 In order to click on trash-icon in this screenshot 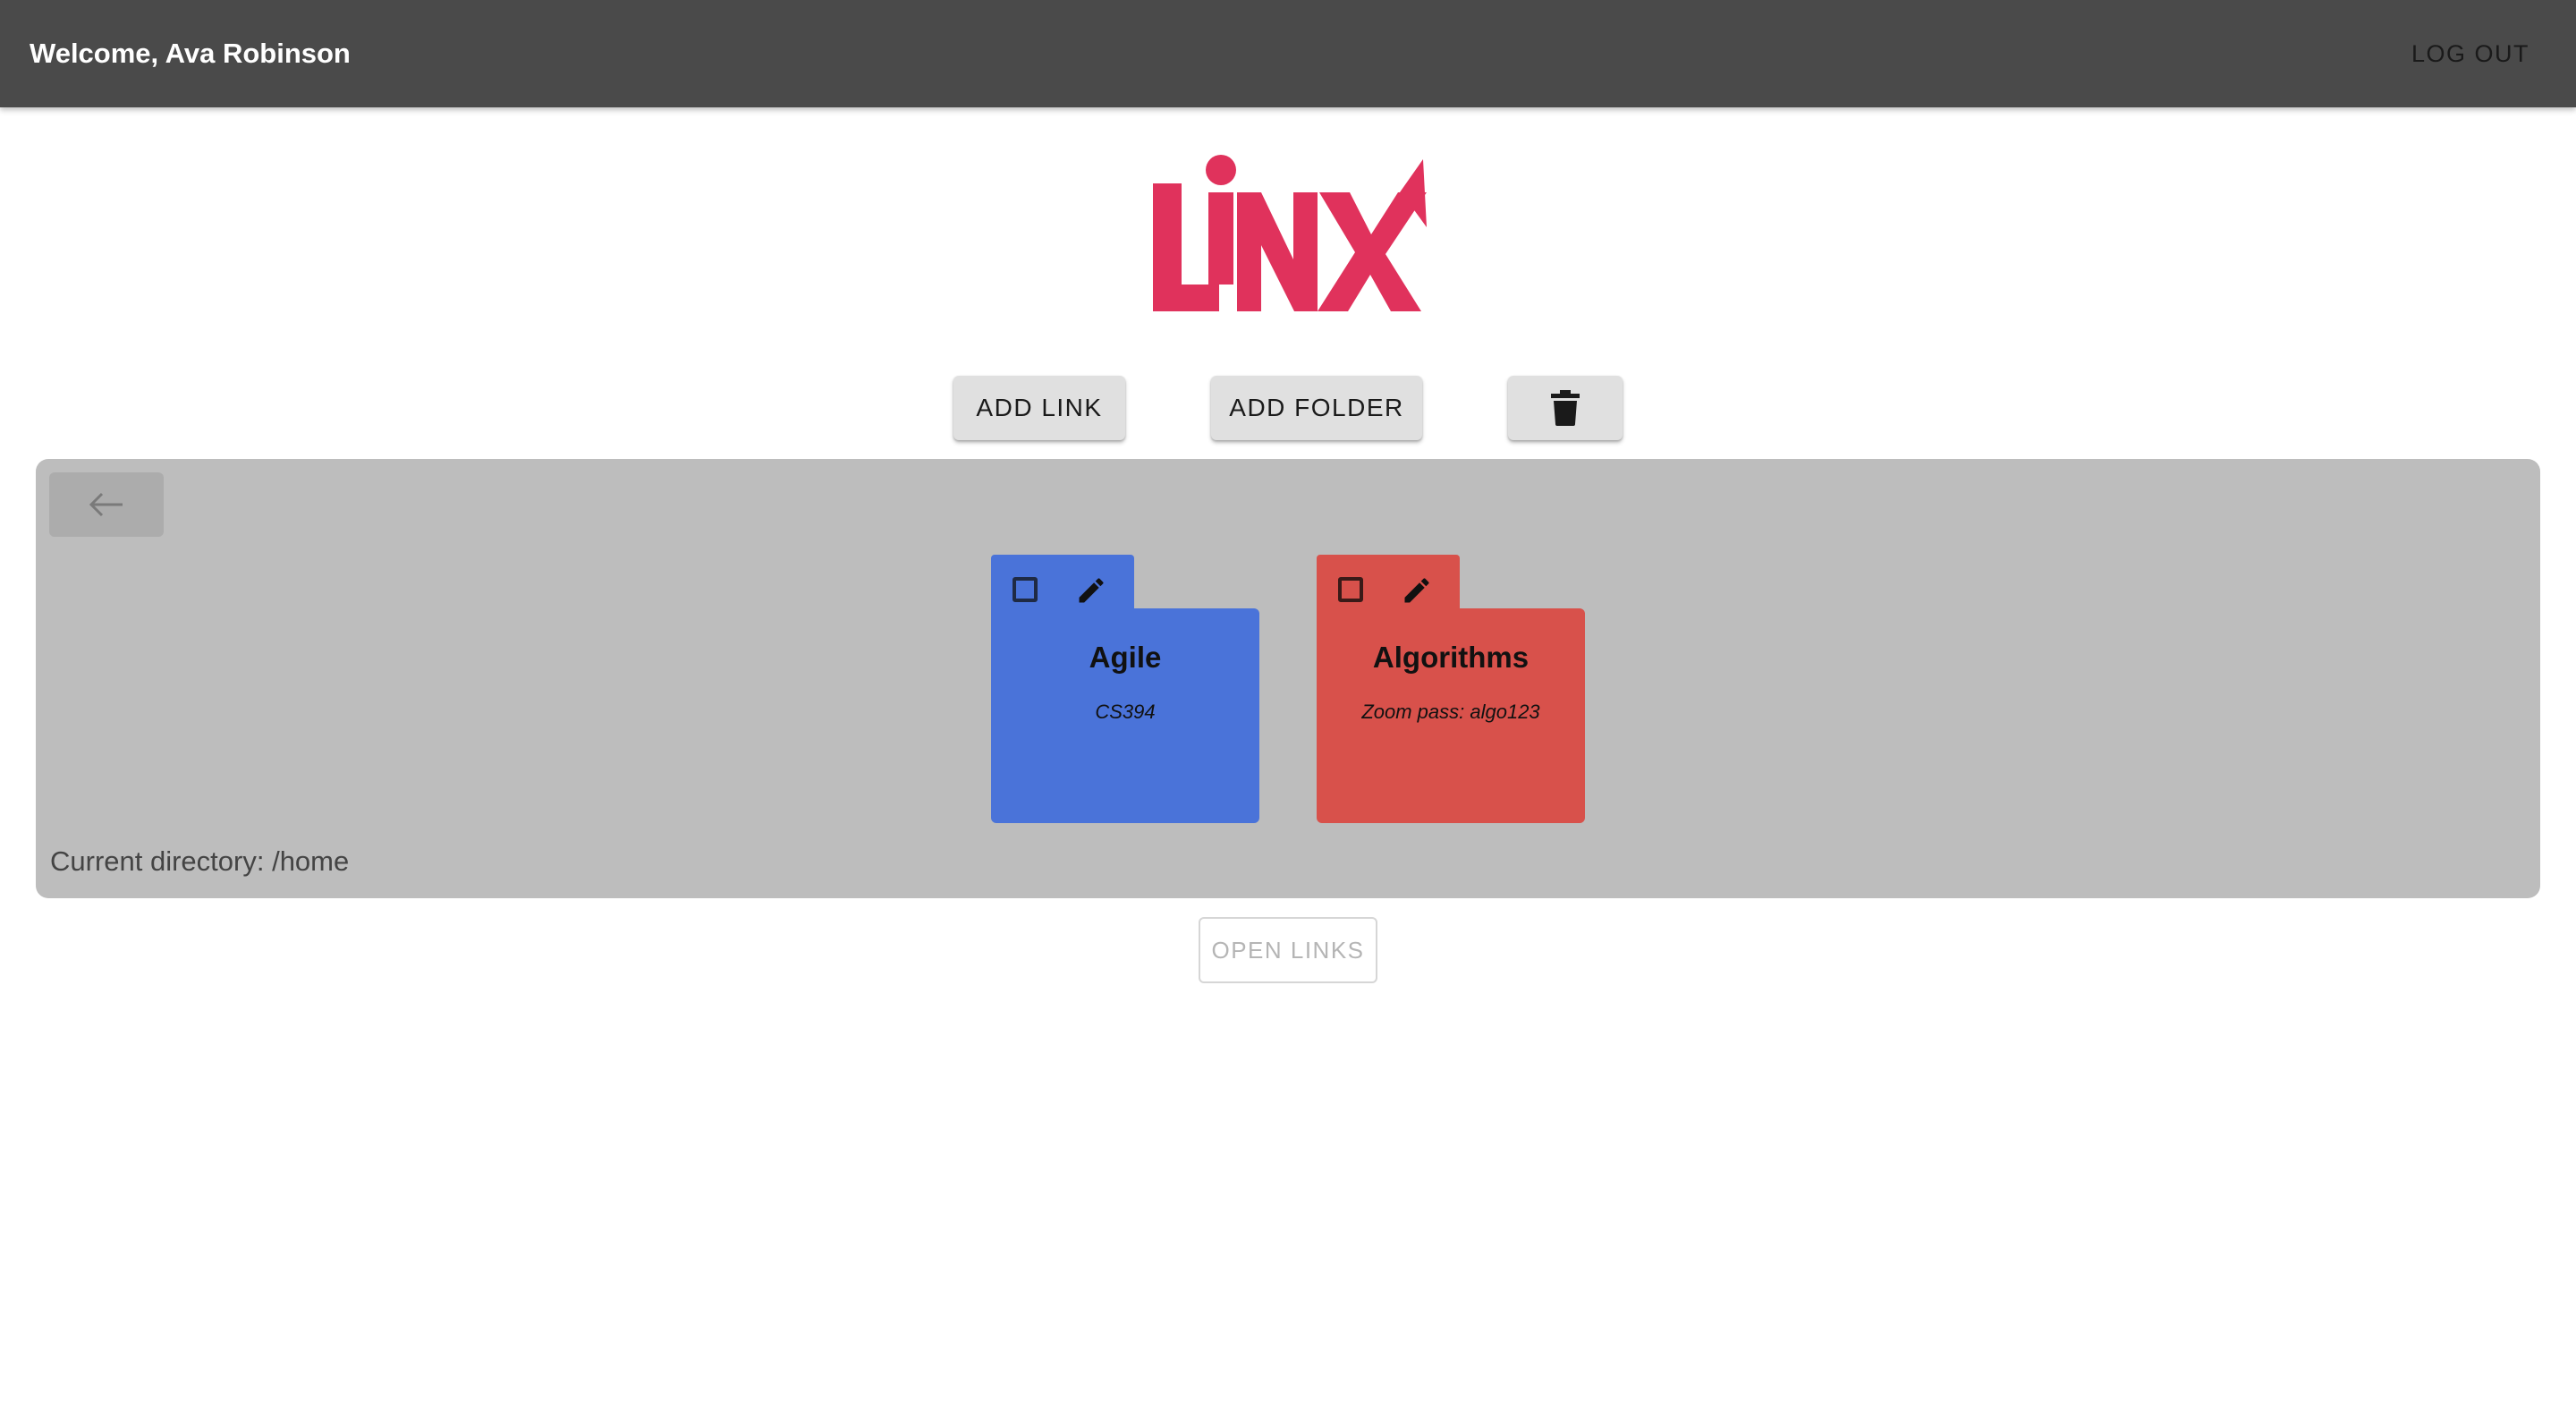, I will do `click(1565, 408)`.